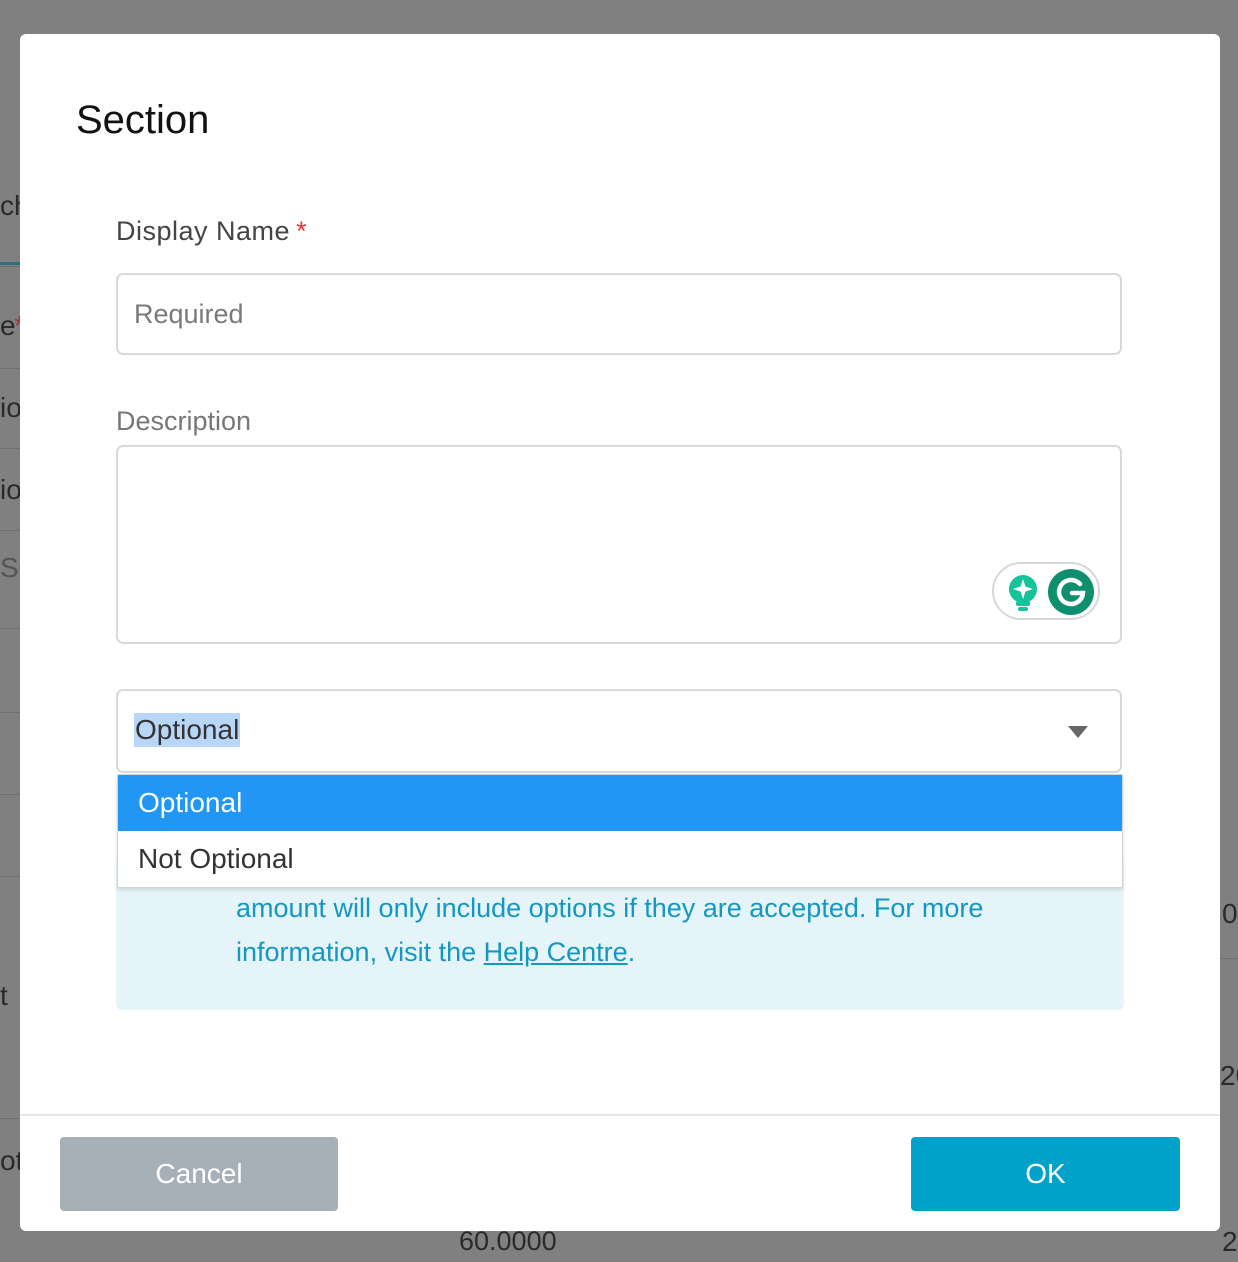 Image resolution: width=1238 pixels, height=1262 pixels. I want to click on description-textarea, so click(619, 544).